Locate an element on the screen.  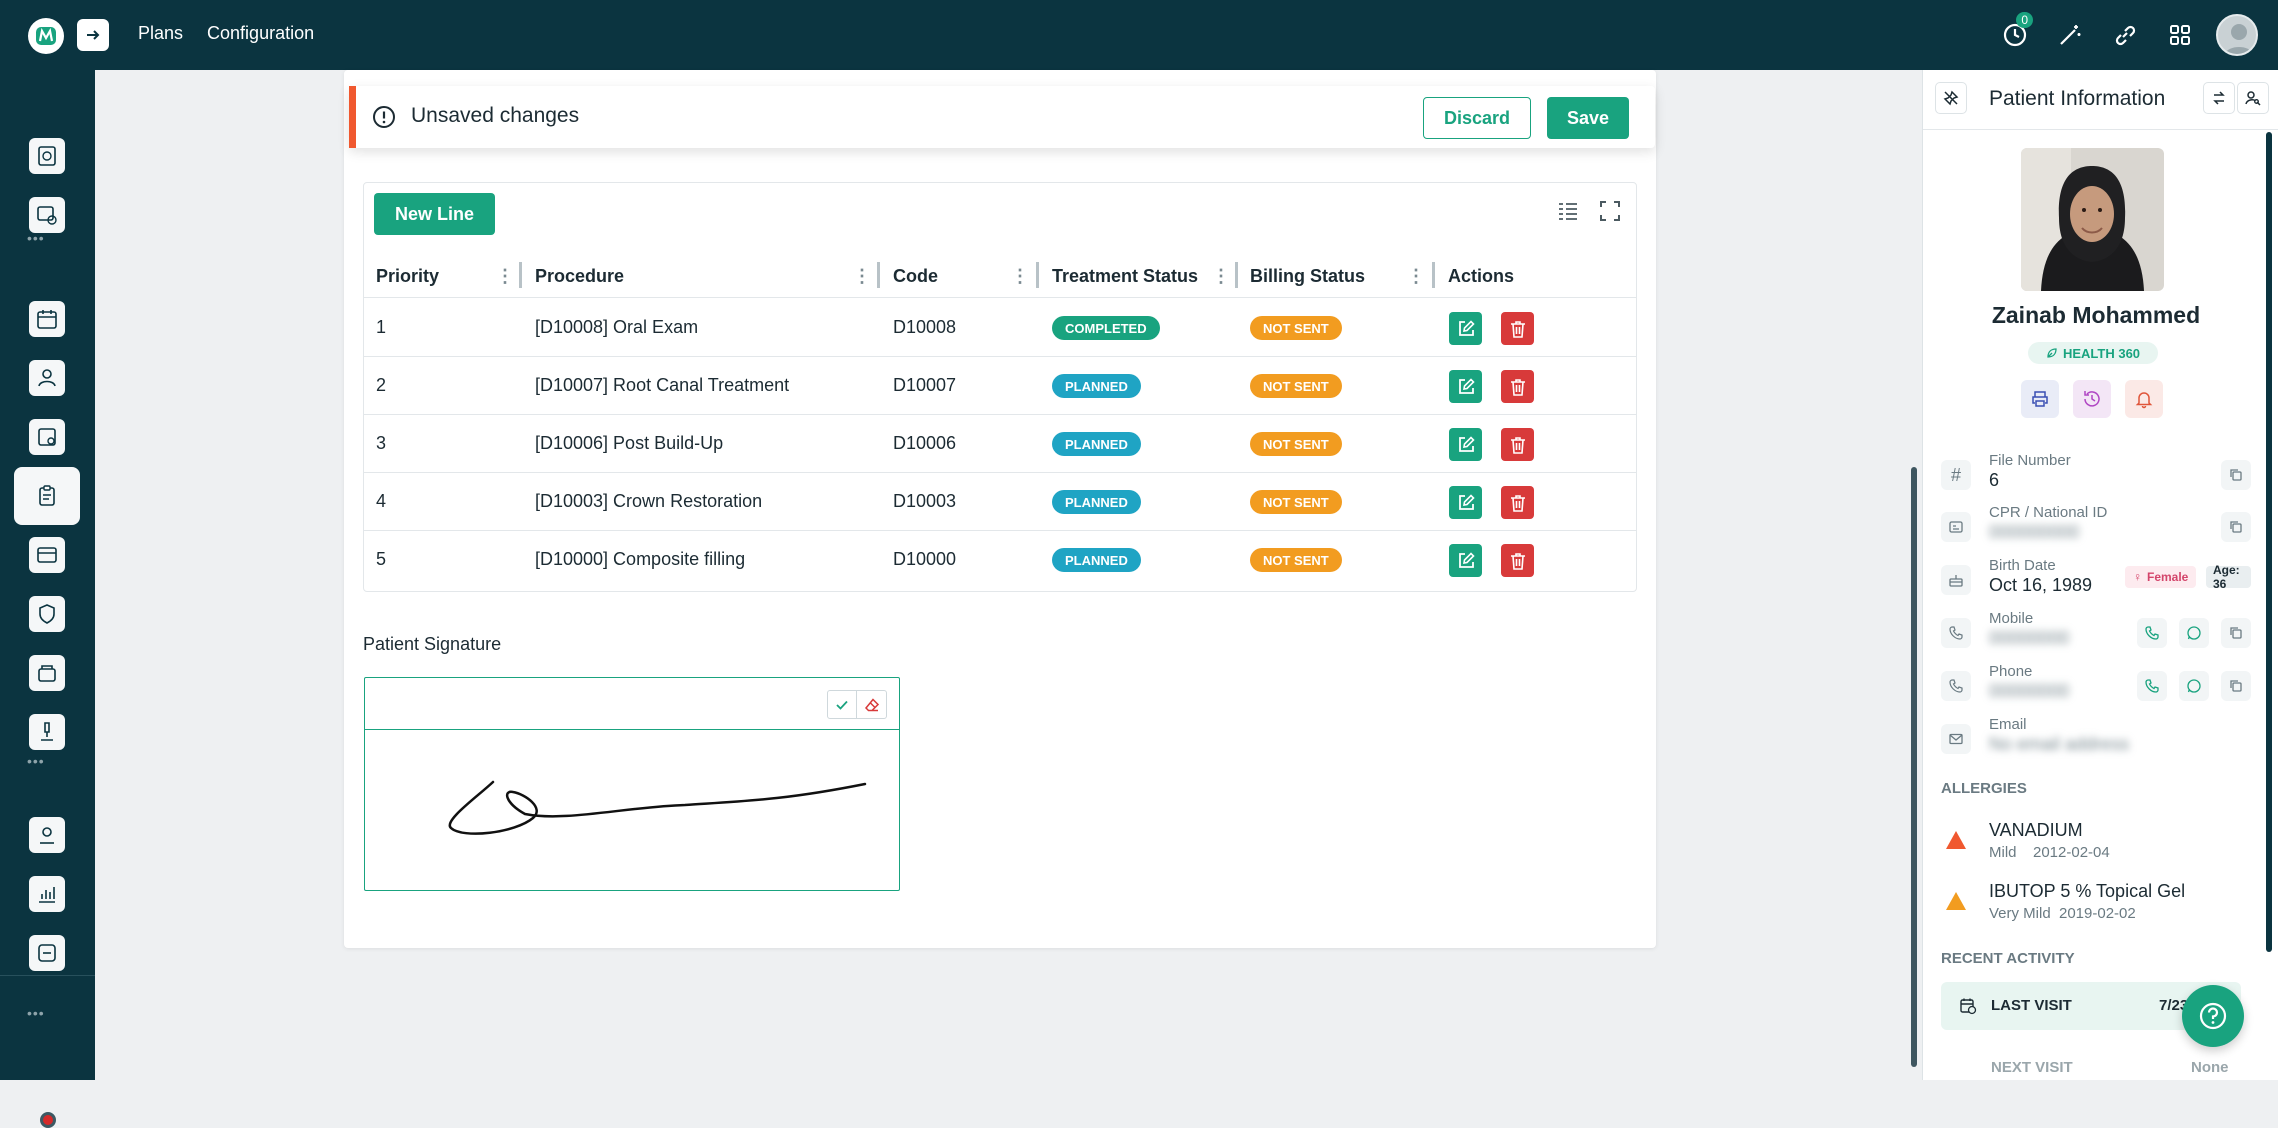
alert-button is located at coordinates (2144, 399).